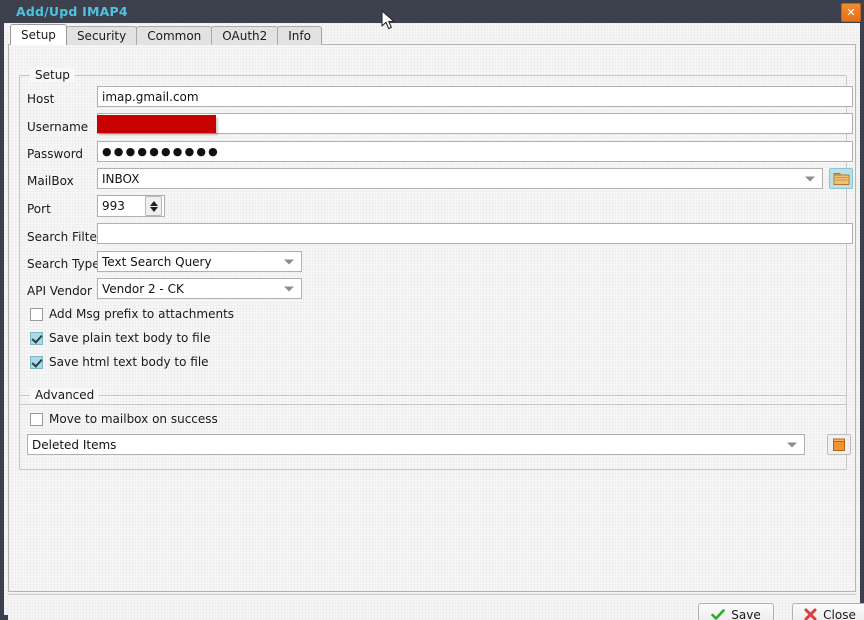 This screenshot has width=864, height=620. Describe the element at coordinates (64, 237) in the screenshot. I see `search-filter-label: Search Filter` at that location.